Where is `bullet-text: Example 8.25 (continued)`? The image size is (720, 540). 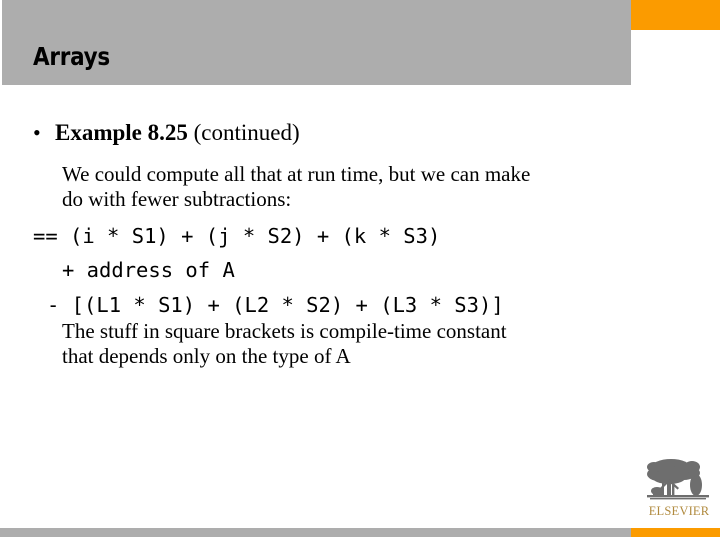 bullet-text: Example 8.25 (continued) is located at coordinates (177, 133).